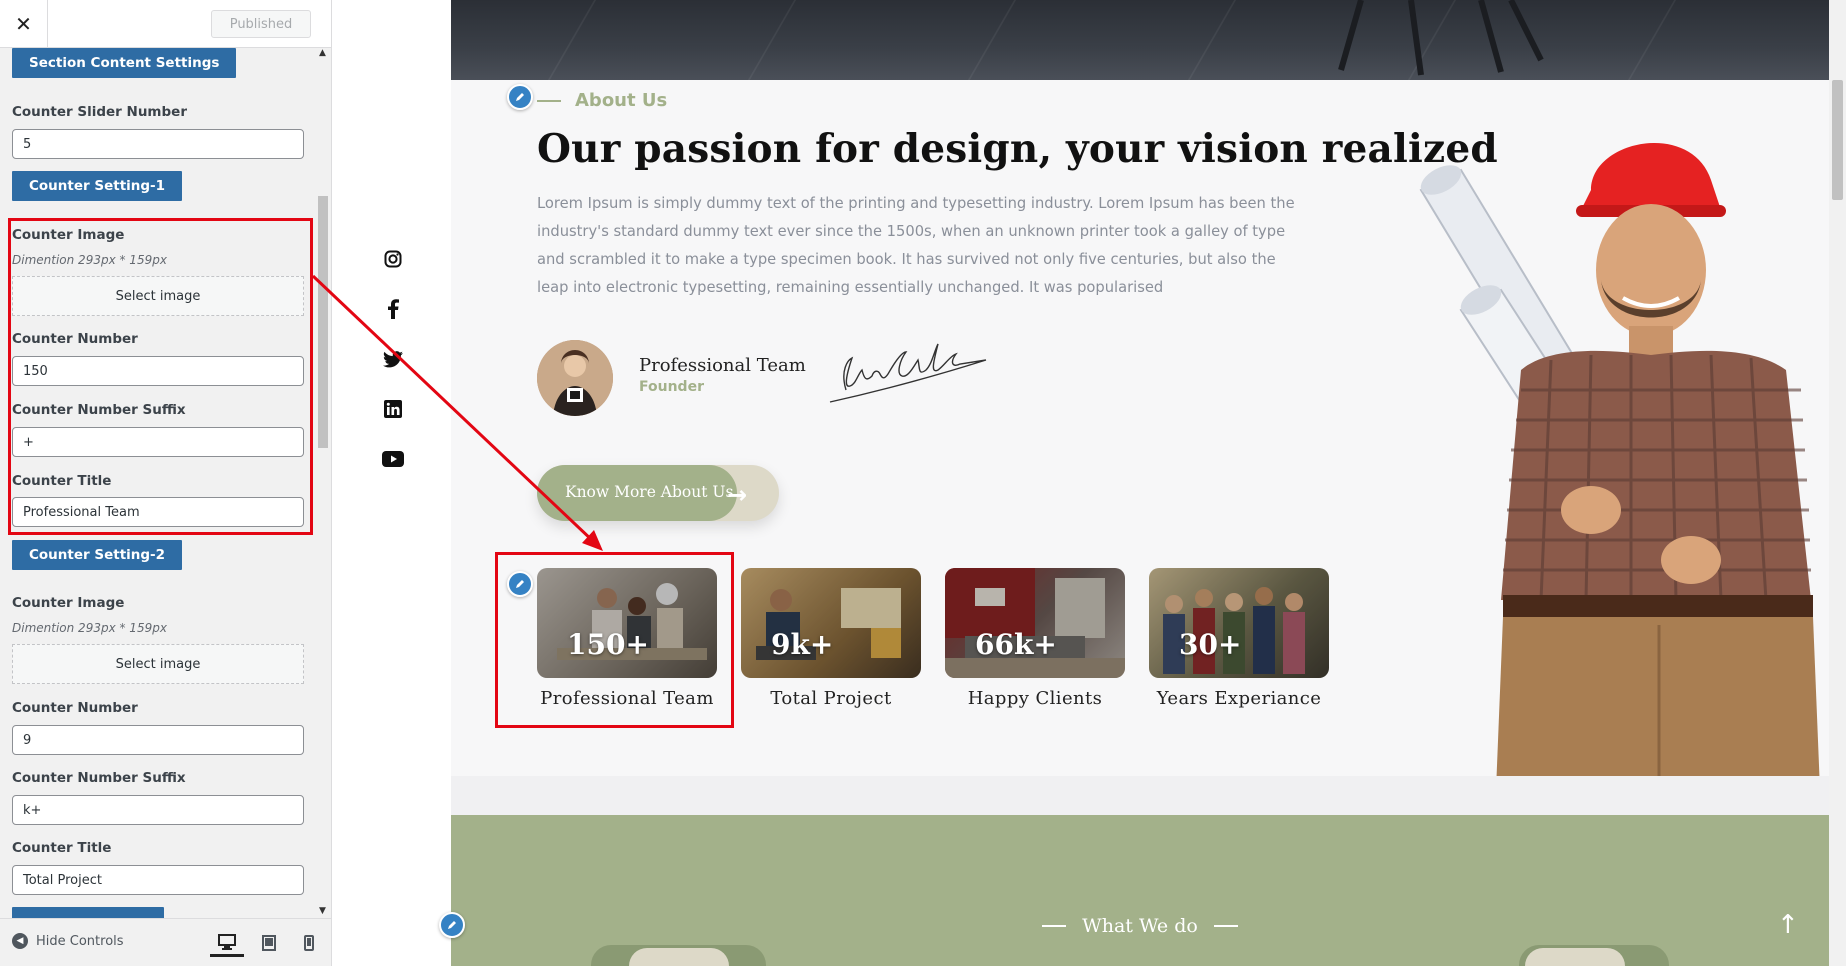 This screenshot has height=966, width=1846. I want to click on collapse-arrow-icon: ◀, so click(20, 941).